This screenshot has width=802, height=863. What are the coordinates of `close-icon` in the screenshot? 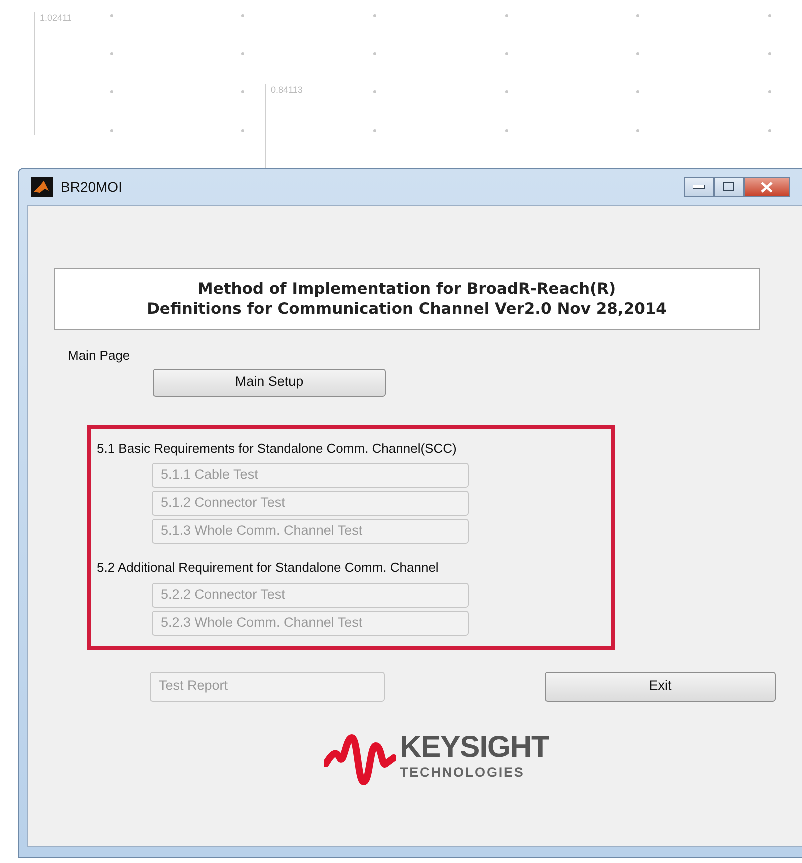 It's located at (767, 187).